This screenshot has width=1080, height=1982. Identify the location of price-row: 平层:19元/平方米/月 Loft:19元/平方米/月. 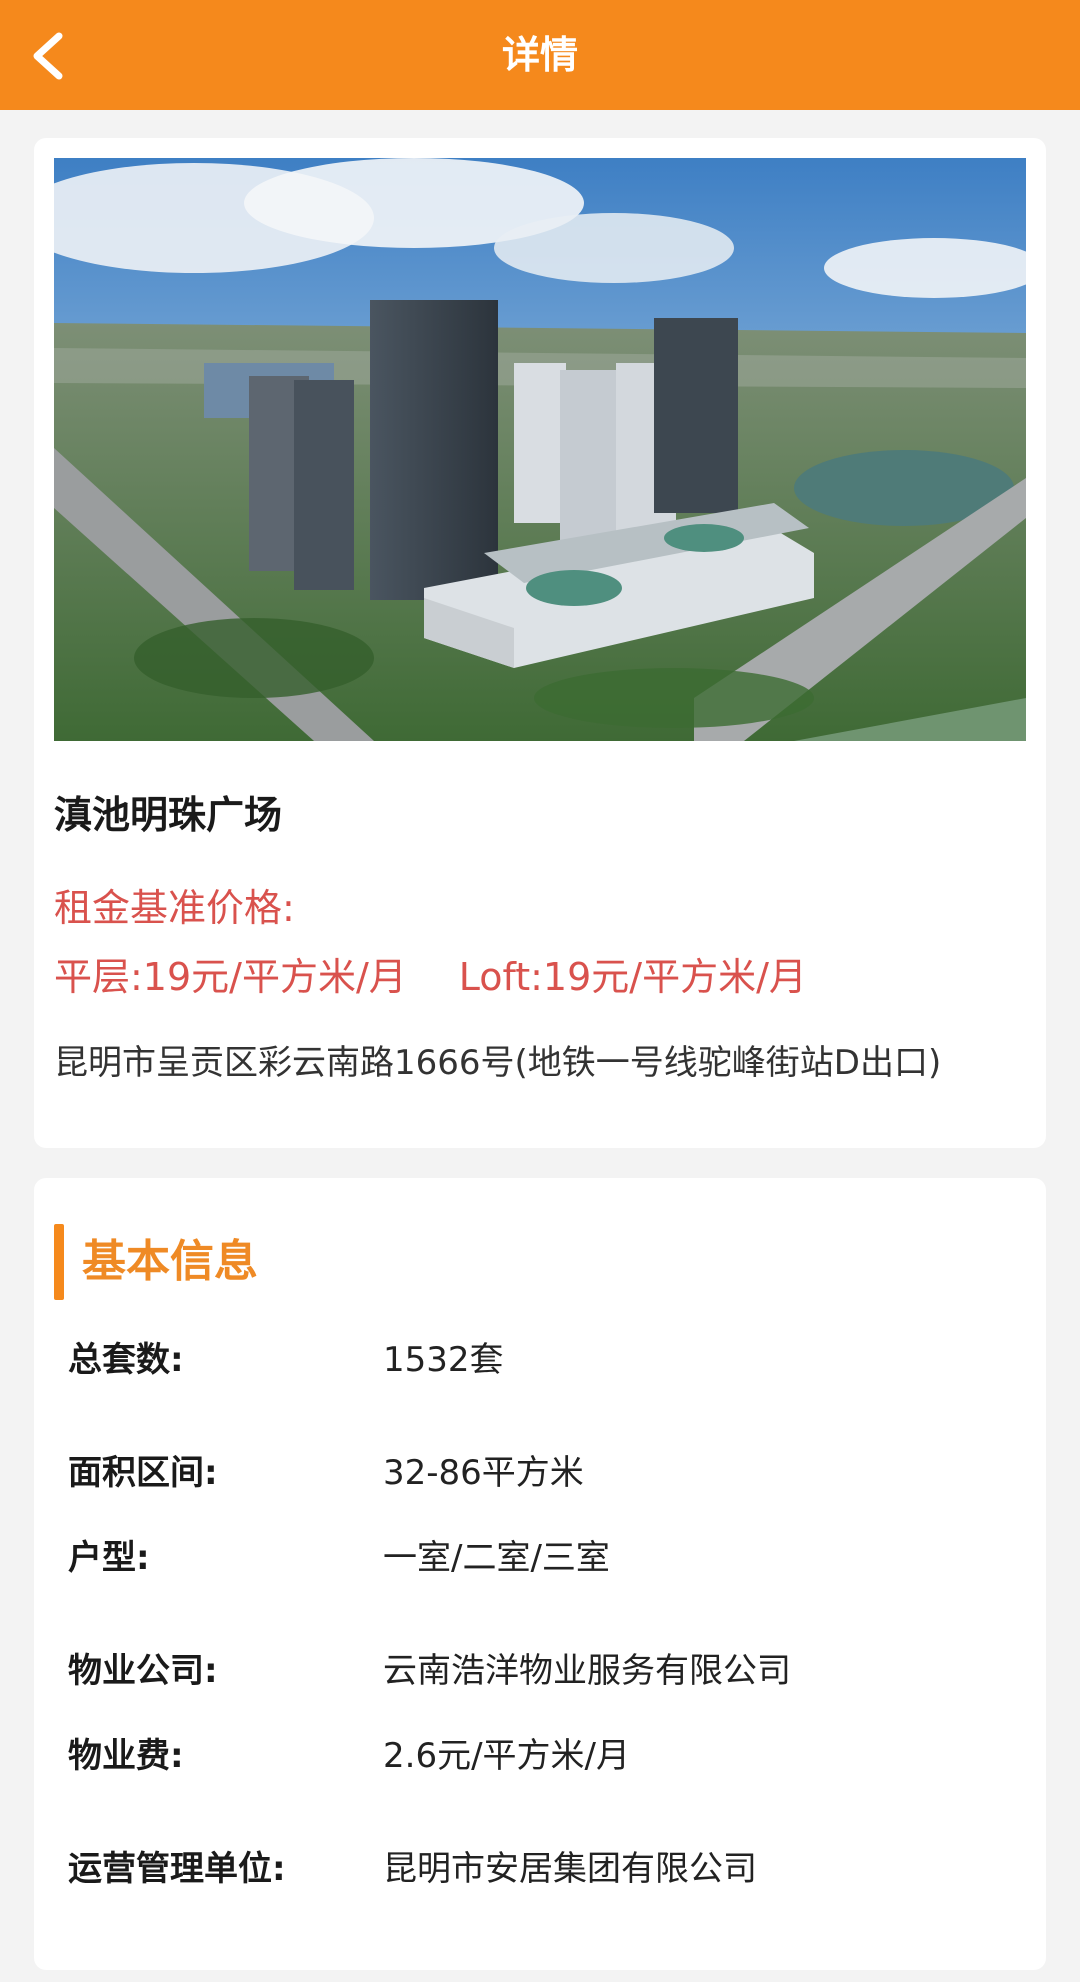
(430, 977).